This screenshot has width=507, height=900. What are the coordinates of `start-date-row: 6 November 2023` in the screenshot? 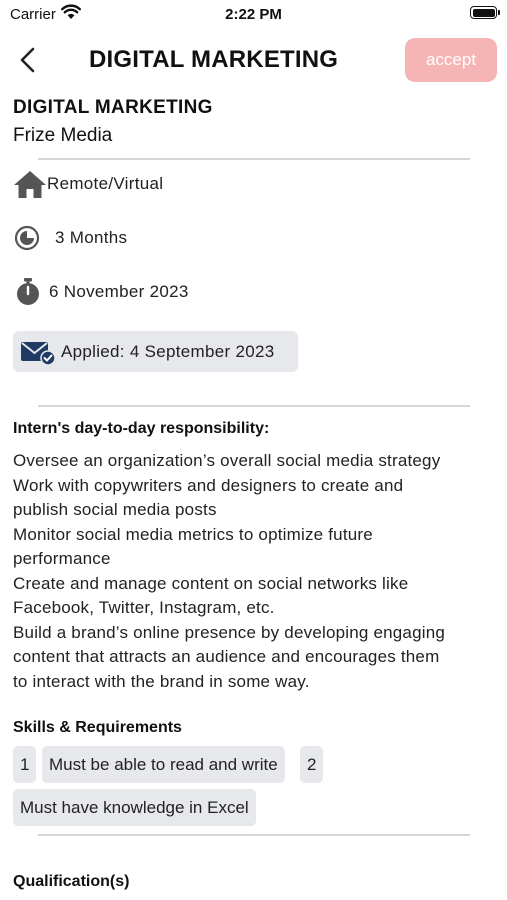 It's located at (101, 292).